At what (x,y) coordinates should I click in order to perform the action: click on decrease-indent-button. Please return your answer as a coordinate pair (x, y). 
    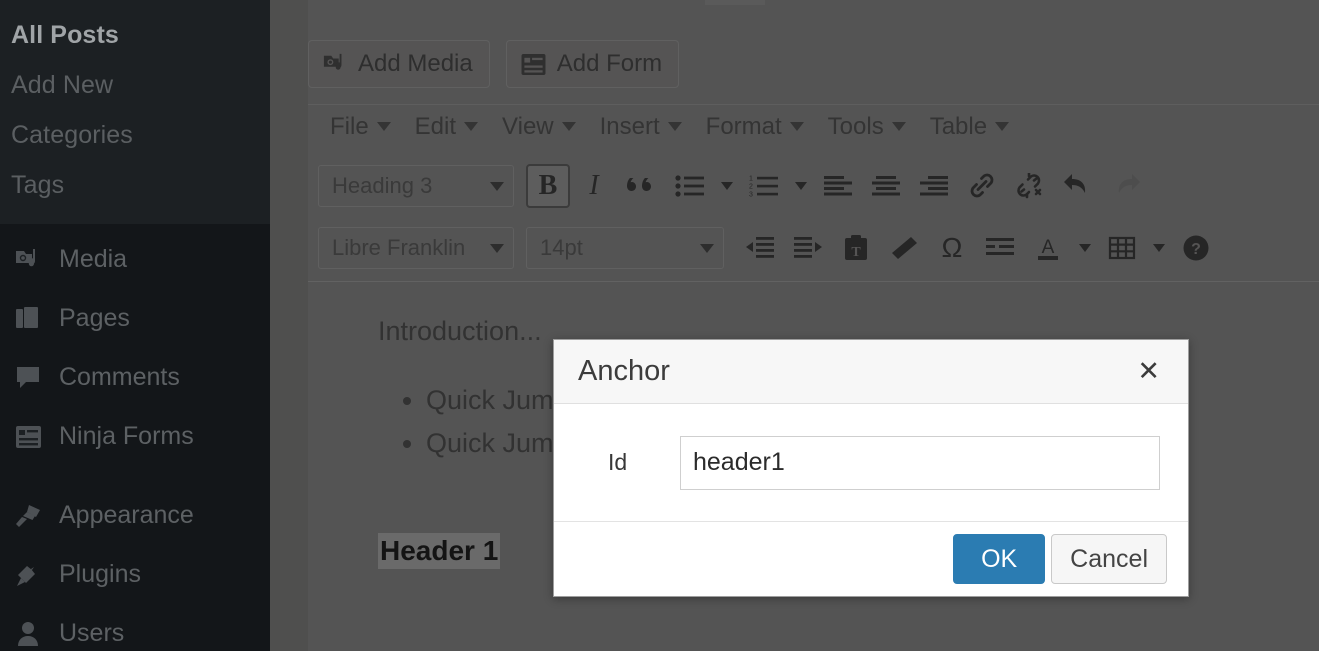
    Looking at the image, I should click on (760, 248).